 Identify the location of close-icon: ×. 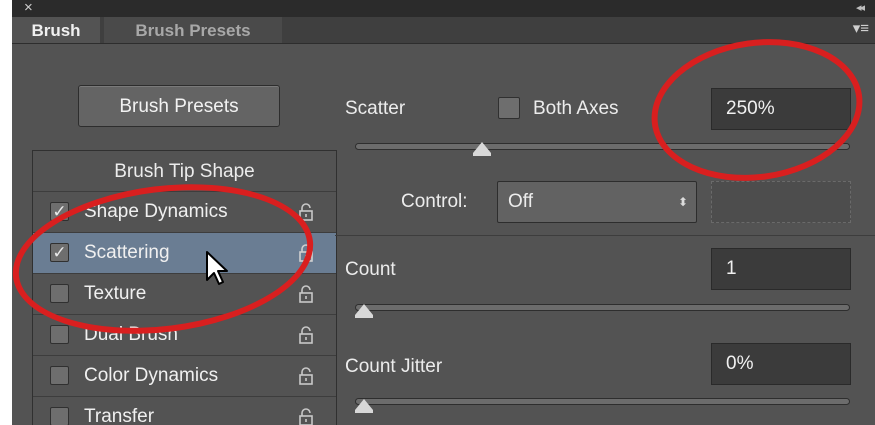
(28, 8).